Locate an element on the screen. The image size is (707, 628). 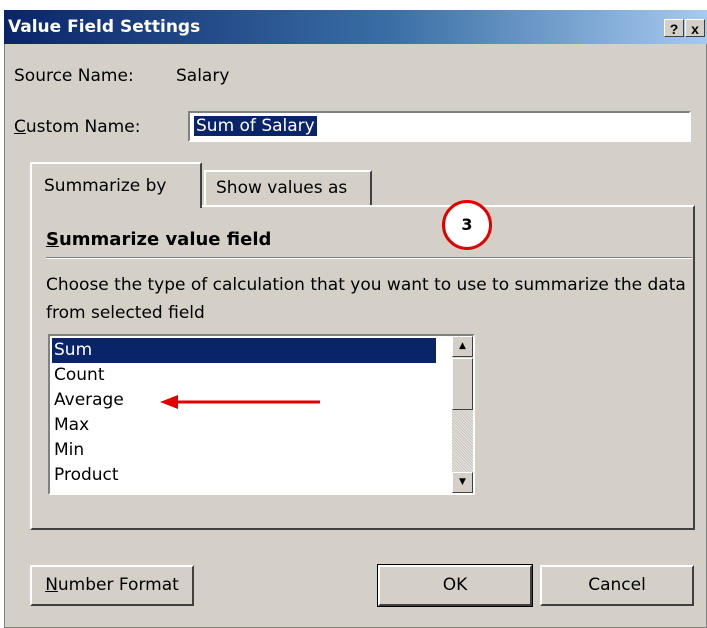
scroll-down-icon: ▼ is located at coordinates (462, 482).